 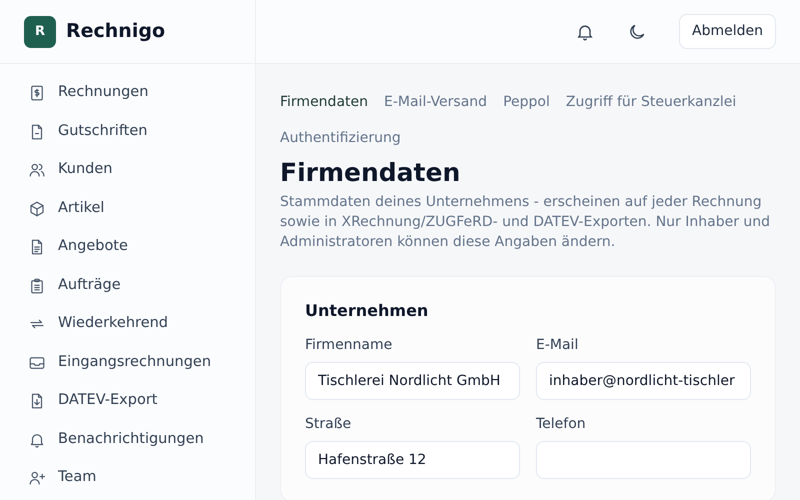 What do you see at coordinates (115, 31) in the screenshot?
I see `app-name: Rechnigo` at bounding box center [115, 31].